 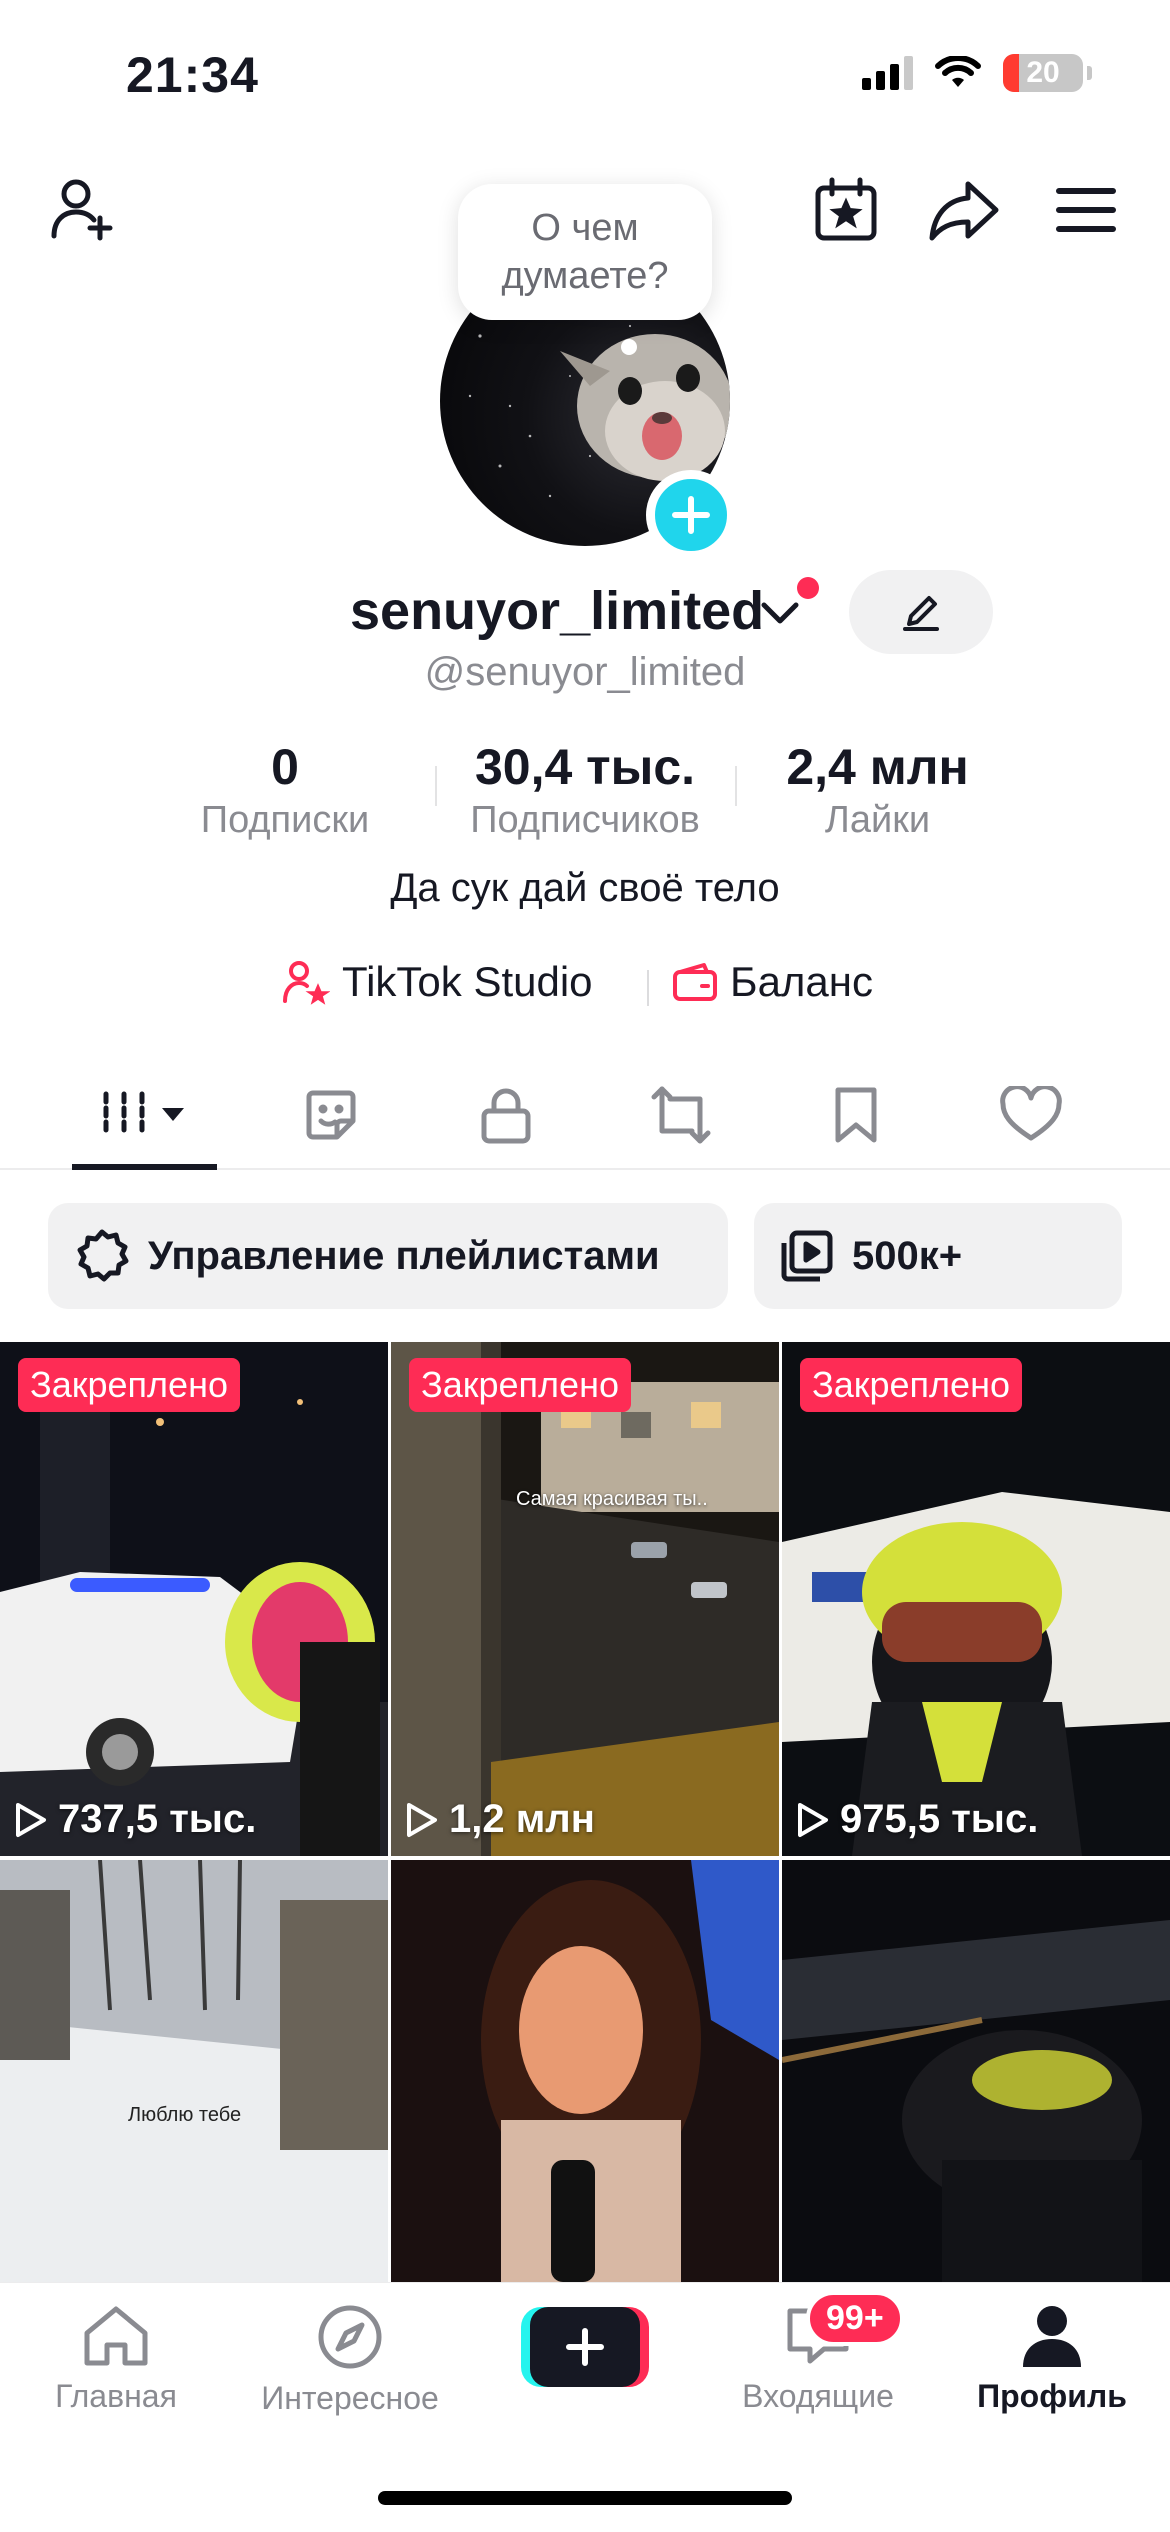 I want to click on active-tab-indicator, so click(x=144, y=1167).